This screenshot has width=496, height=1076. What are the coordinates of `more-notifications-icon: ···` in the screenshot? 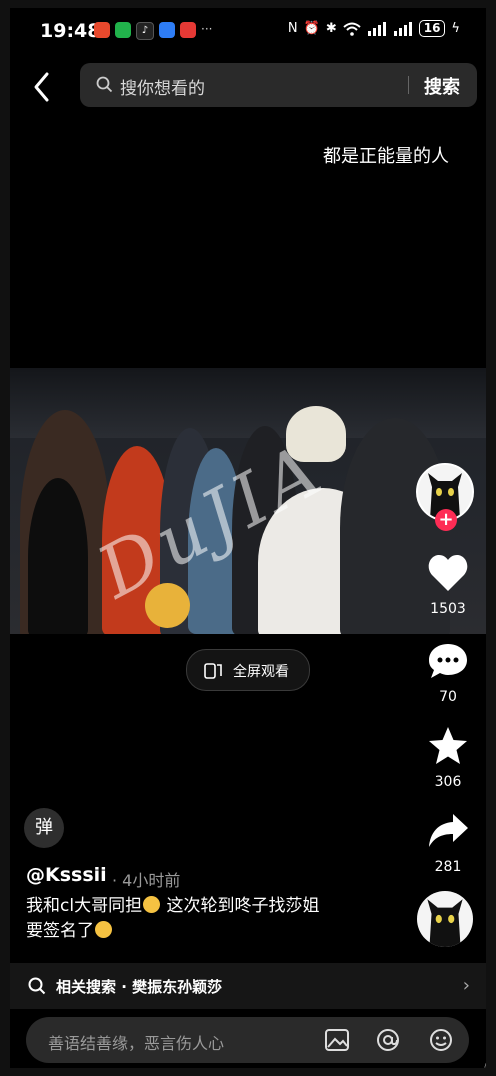 It's located at (207, 29).